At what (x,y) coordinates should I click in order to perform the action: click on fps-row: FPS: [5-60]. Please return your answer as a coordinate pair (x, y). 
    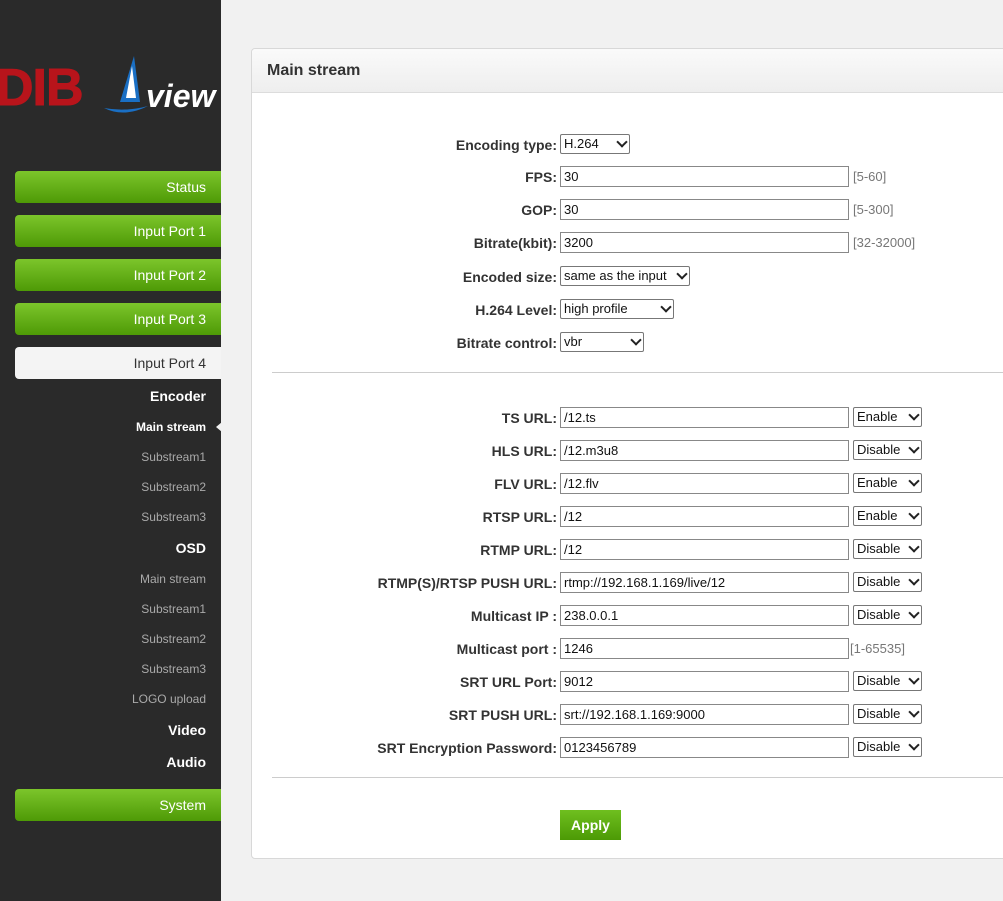
    Looking at the image, I should click on (627, 177).